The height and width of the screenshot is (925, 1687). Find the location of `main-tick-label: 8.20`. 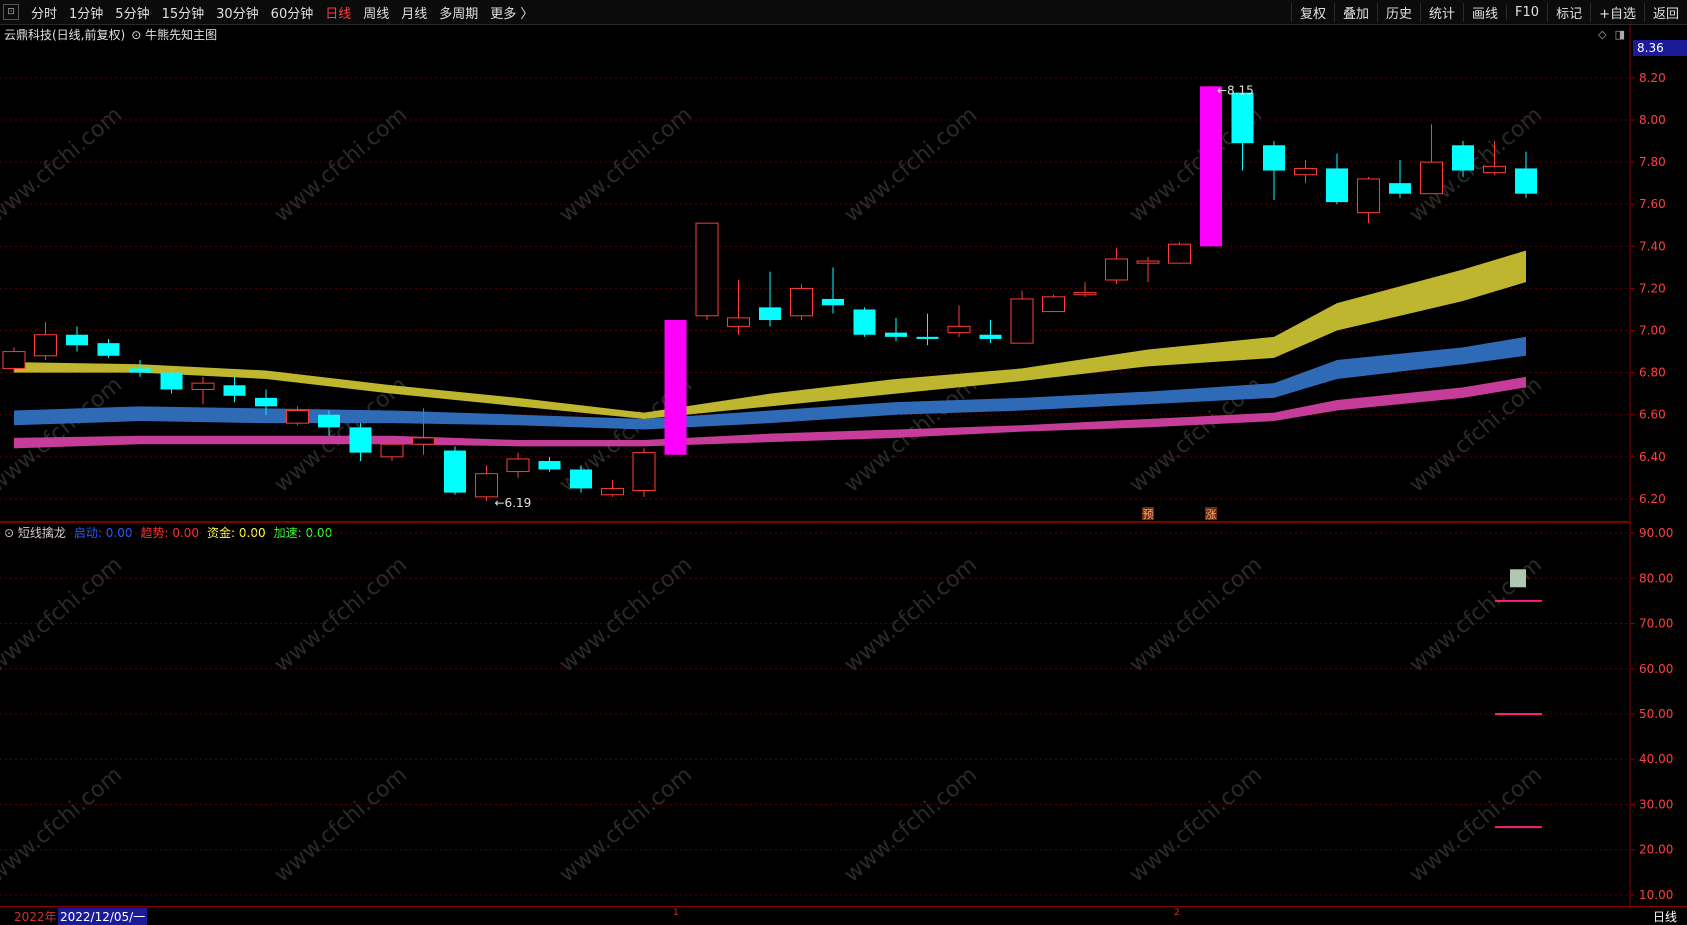

main-tick-label: 8.20 is located at coordinates (1652, 78).